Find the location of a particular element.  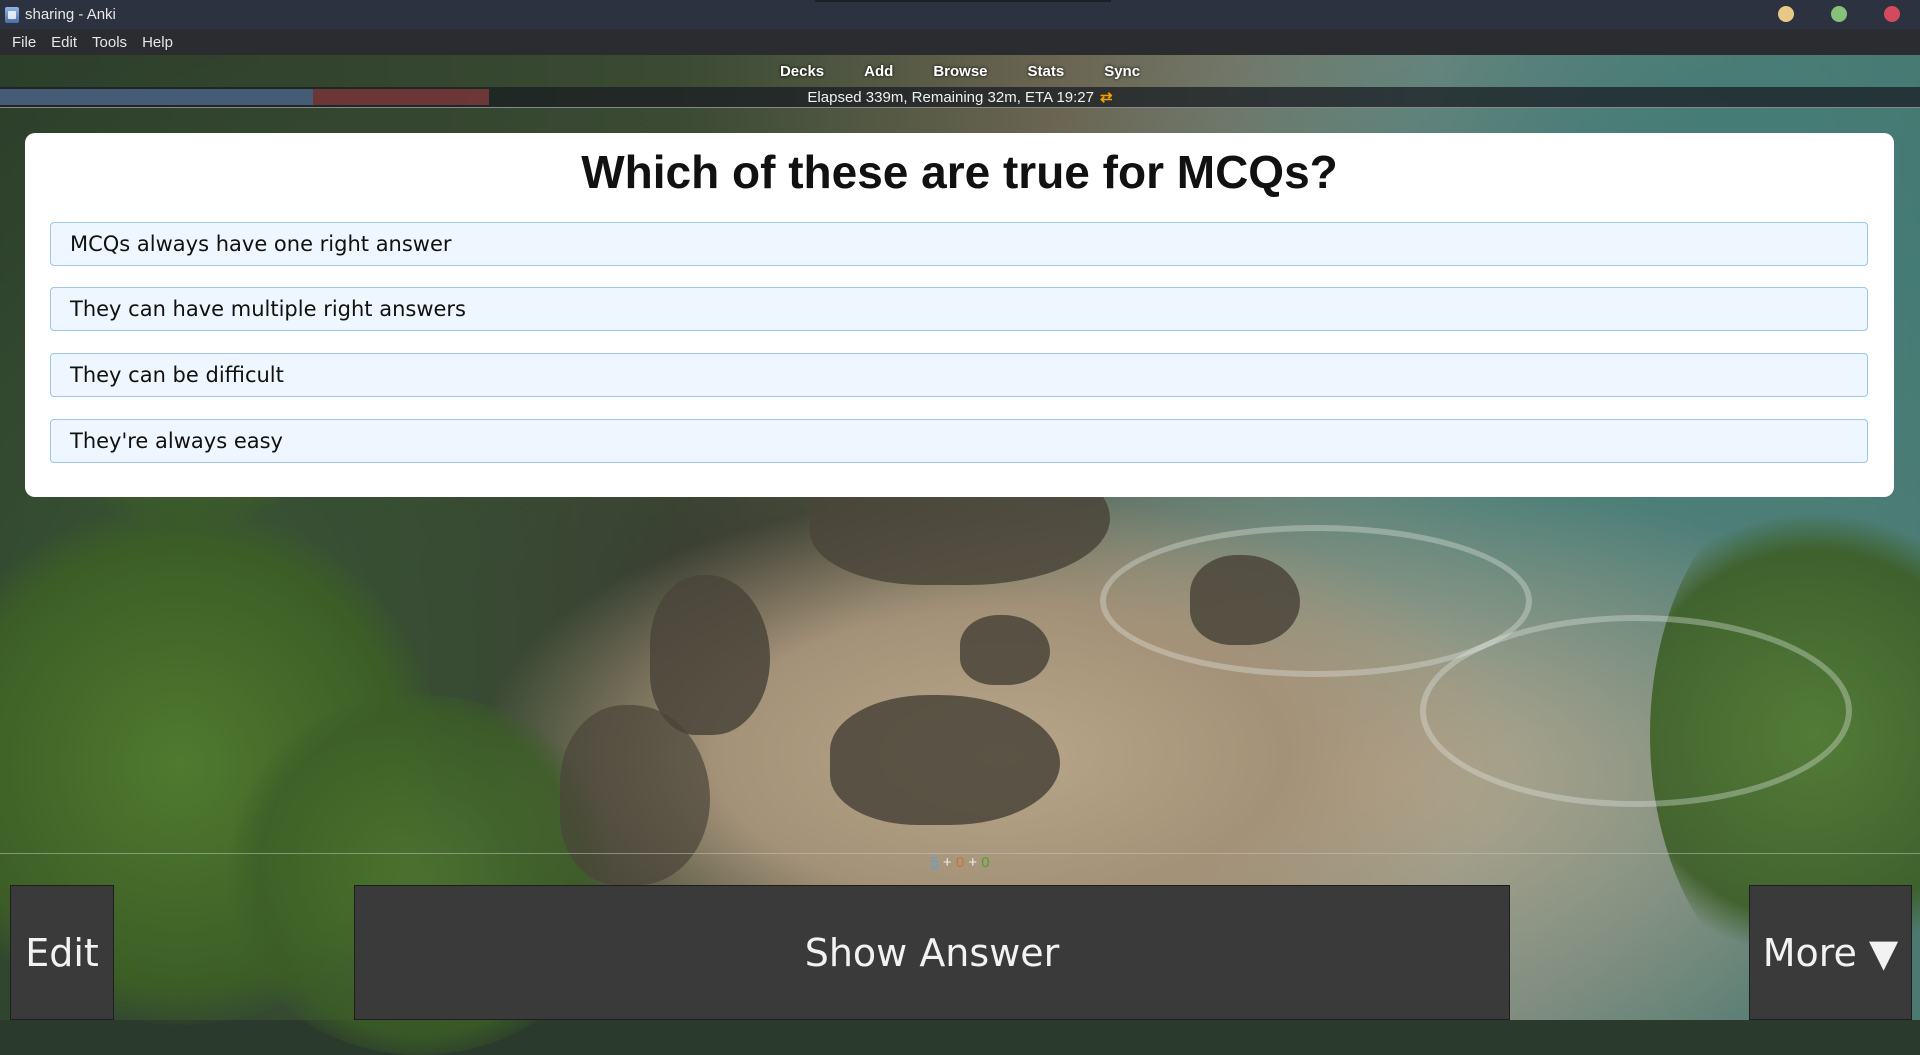

new-count: 5 is located at coordinates (934, 862).